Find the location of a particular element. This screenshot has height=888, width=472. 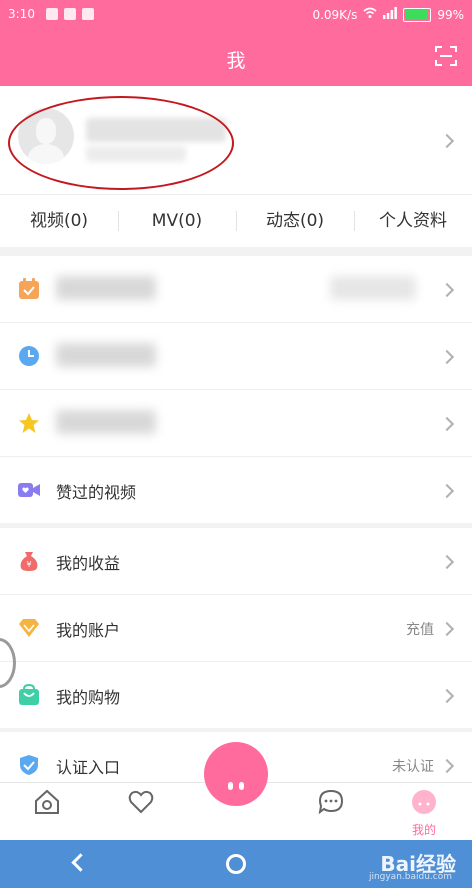

nav-messages is located at coordinates (331, 812).